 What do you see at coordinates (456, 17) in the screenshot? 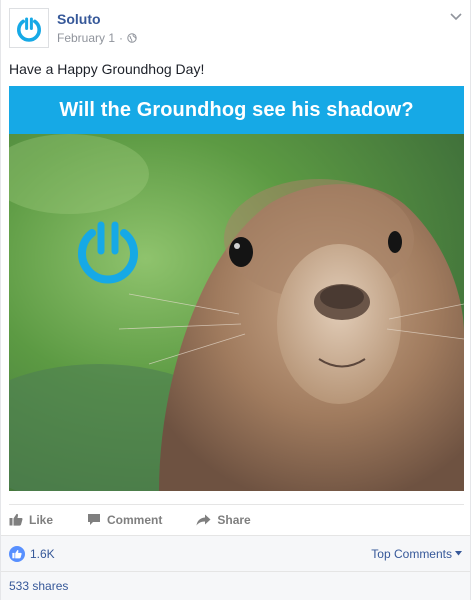
I see `post-options-chevron-icon` at bounding box center [456, 17].